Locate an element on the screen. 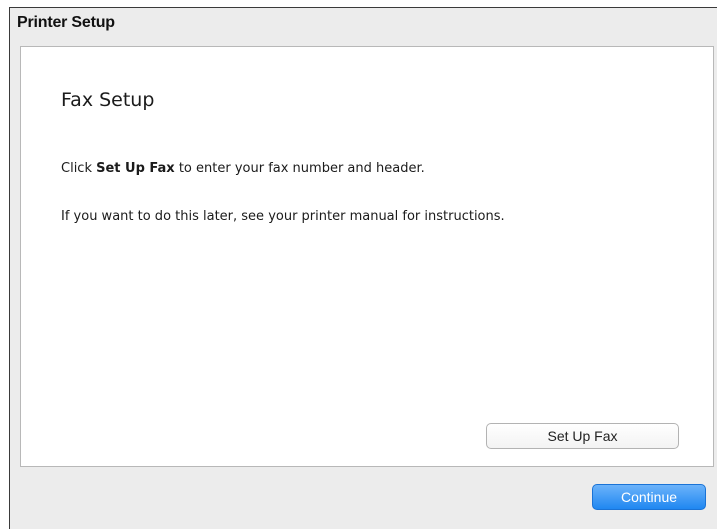  continue-button-label: Continue is located at coordinates (649, 497).